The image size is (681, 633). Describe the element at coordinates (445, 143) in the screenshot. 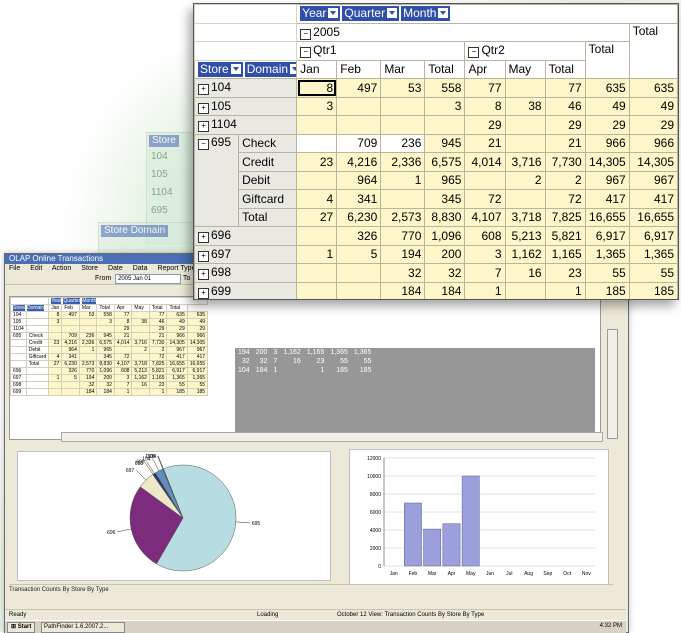

I see `data-cell: 945` at that location.